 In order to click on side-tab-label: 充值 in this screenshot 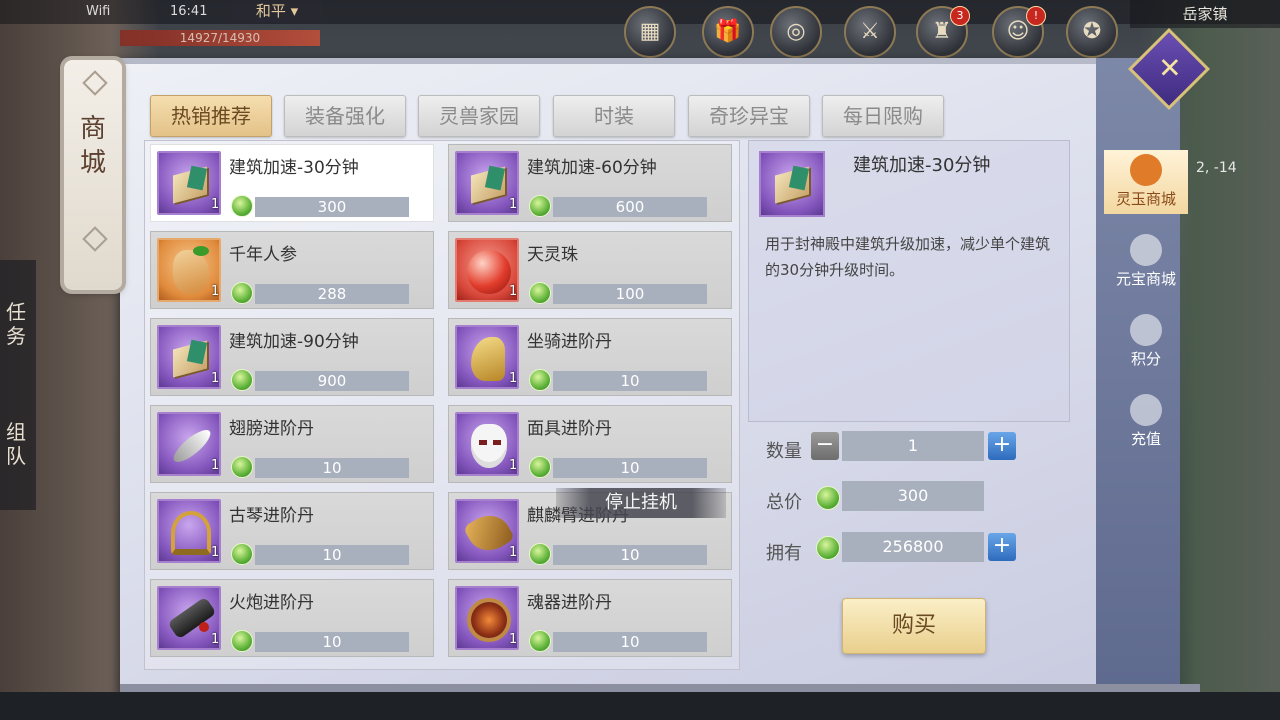, I will do `click(1145, 439)`.